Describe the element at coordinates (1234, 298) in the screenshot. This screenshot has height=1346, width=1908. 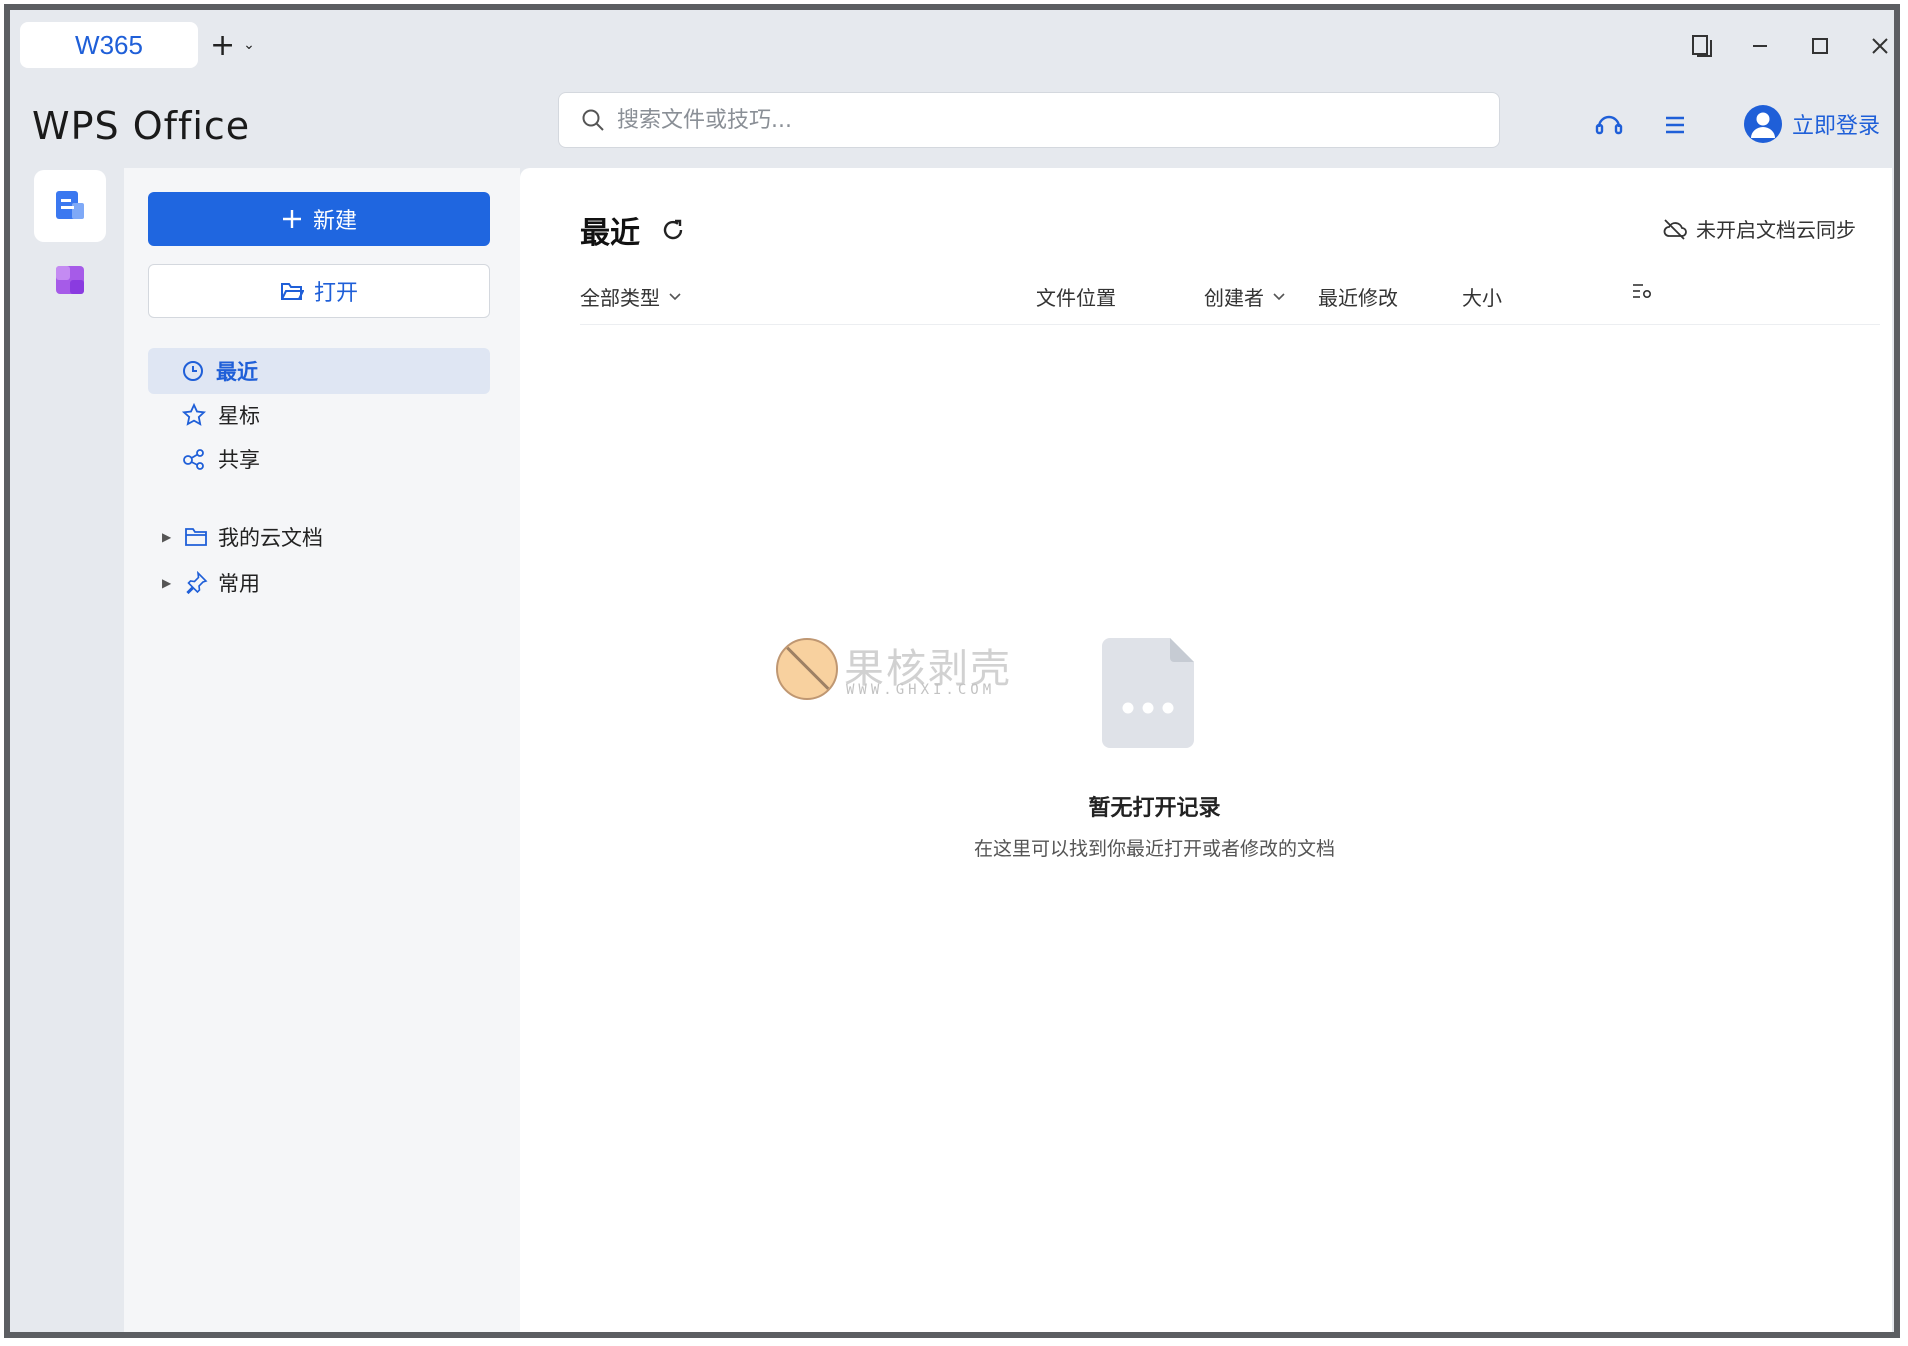
I see `column-label: 创建者` at that location.